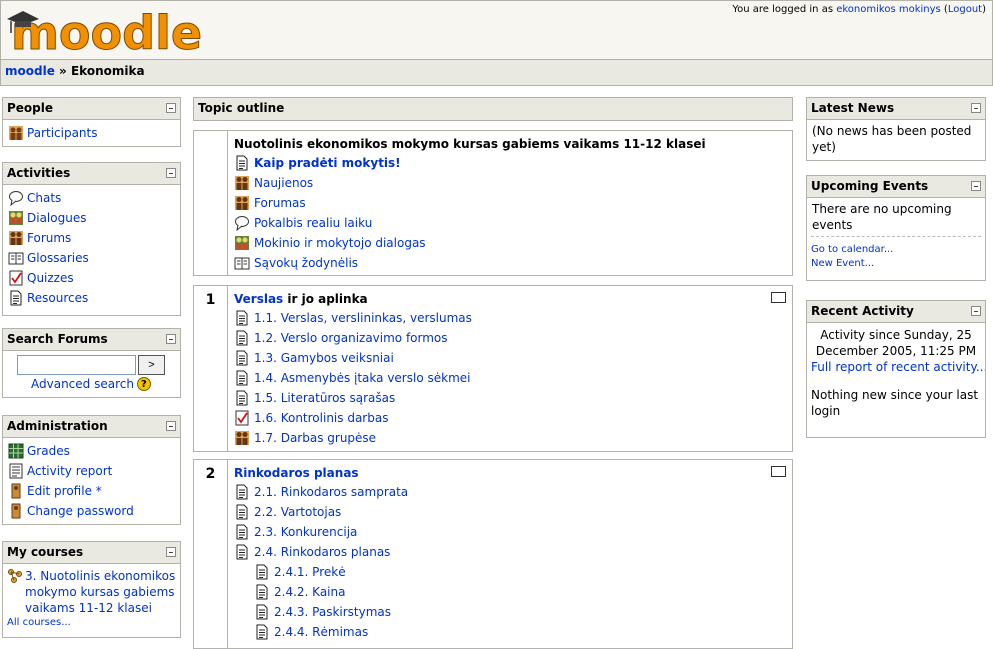 This screenshot has width=993, height=649. What do you see at coordinates (510, 378) in the screenshot?
I see `activity-item: 1.4. Asmenybės įtaka verslo sėkmei` at bounding box center [510, 378].